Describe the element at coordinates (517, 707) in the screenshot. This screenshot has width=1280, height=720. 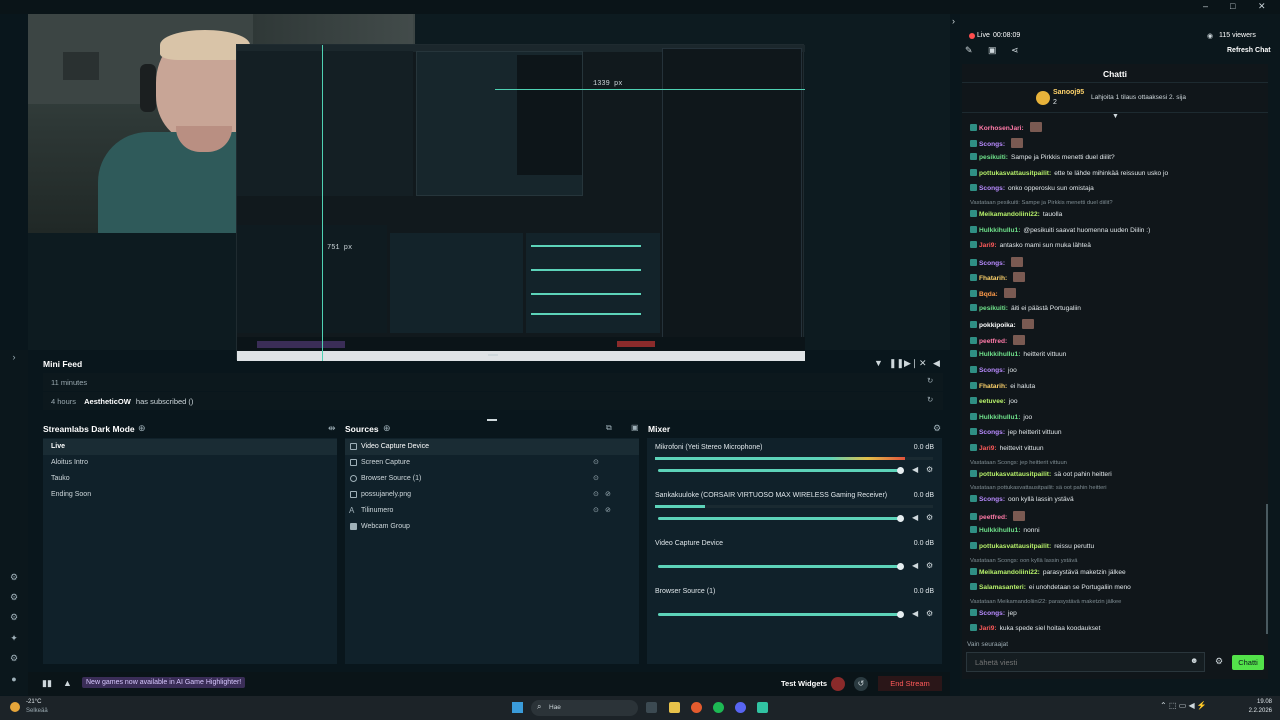
I see `start-icon` at that location.